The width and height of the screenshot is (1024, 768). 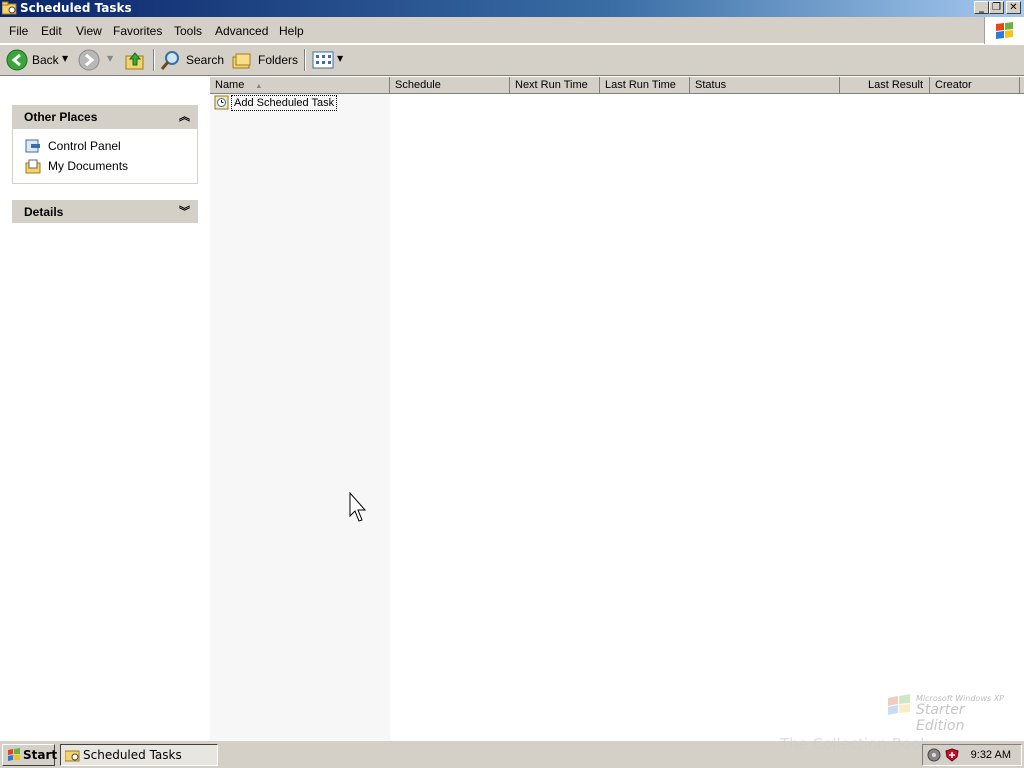 I want to click on menu-view: View, so click(x=89, y=31).